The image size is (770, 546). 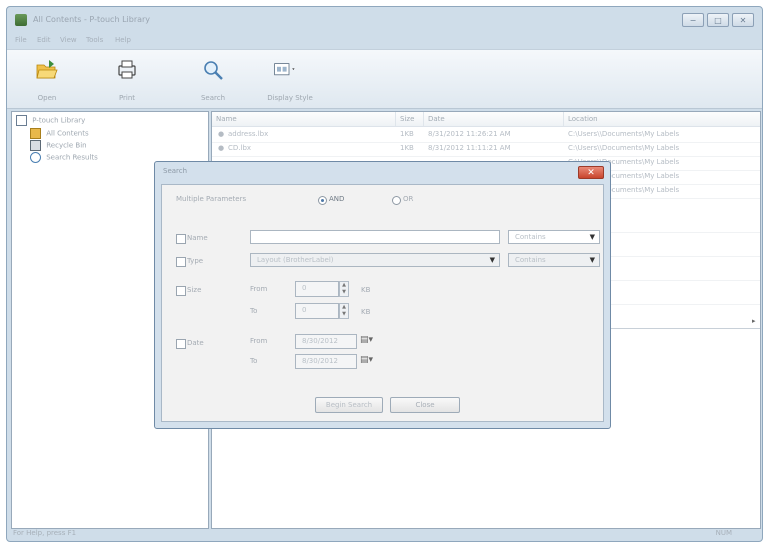 I want to click on display-style-button: Display Style, so click(x=290, y=80).